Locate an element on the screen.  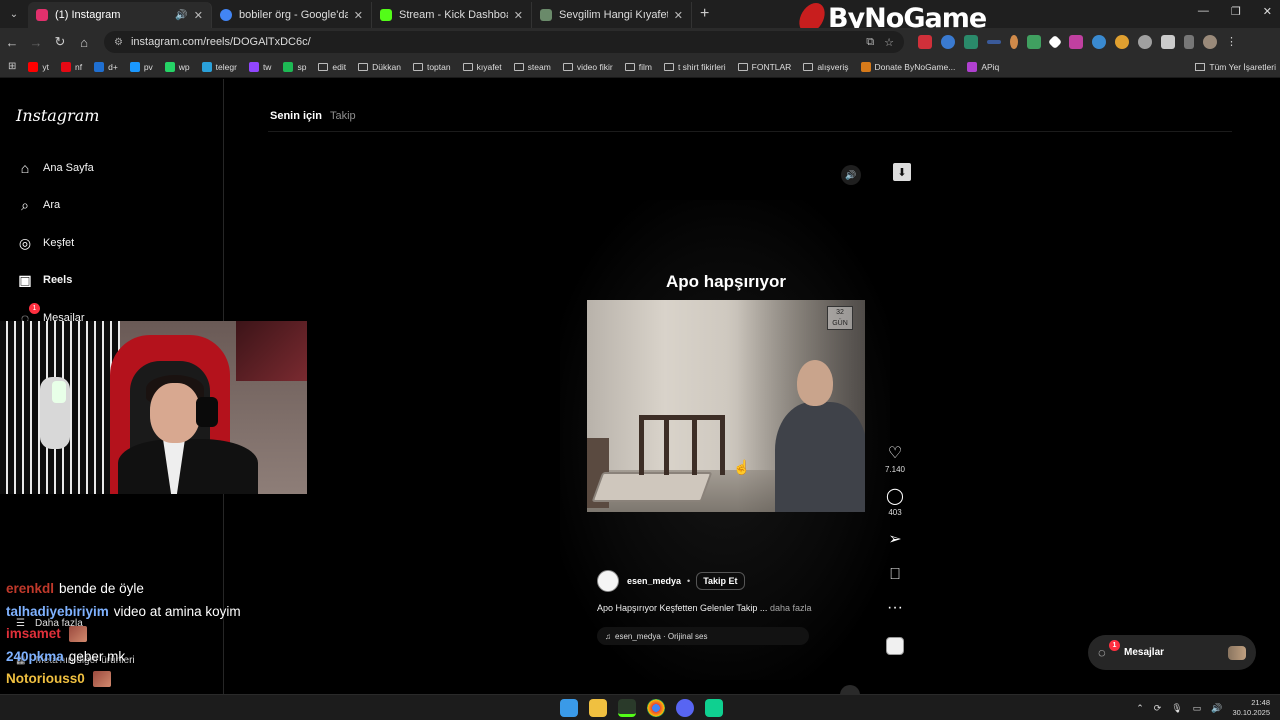
tab-google: bobiler örg - Google'da Ara ✕ is located at coordinates (292, 15).